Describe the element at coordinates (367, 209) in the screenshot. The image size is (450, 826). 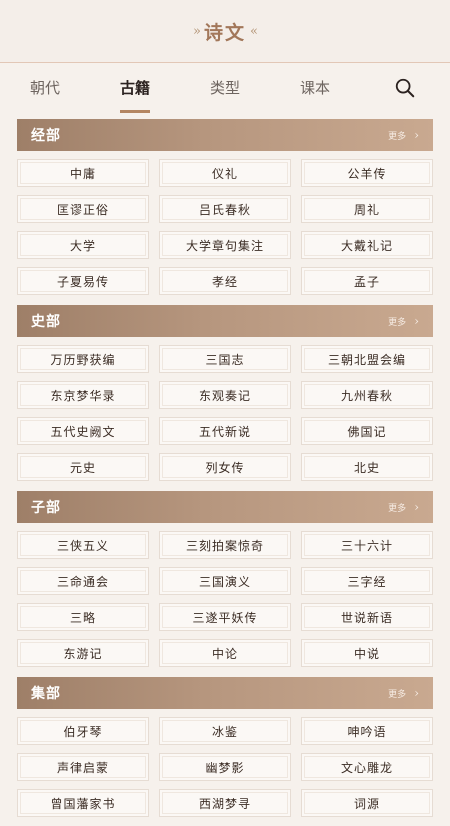
I see `book-item: 周礼` at that location.